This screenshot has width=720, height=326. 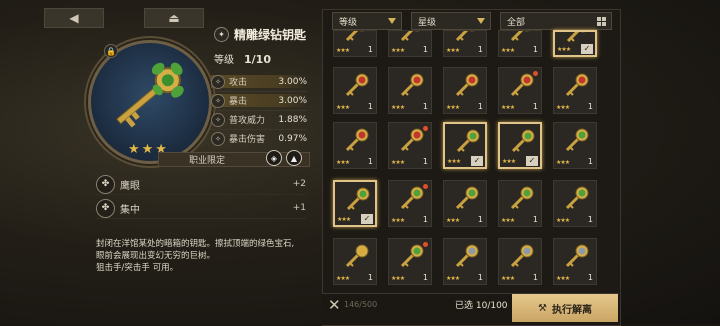 I want to click on back-button: ◀, so click(x=74, y=18).